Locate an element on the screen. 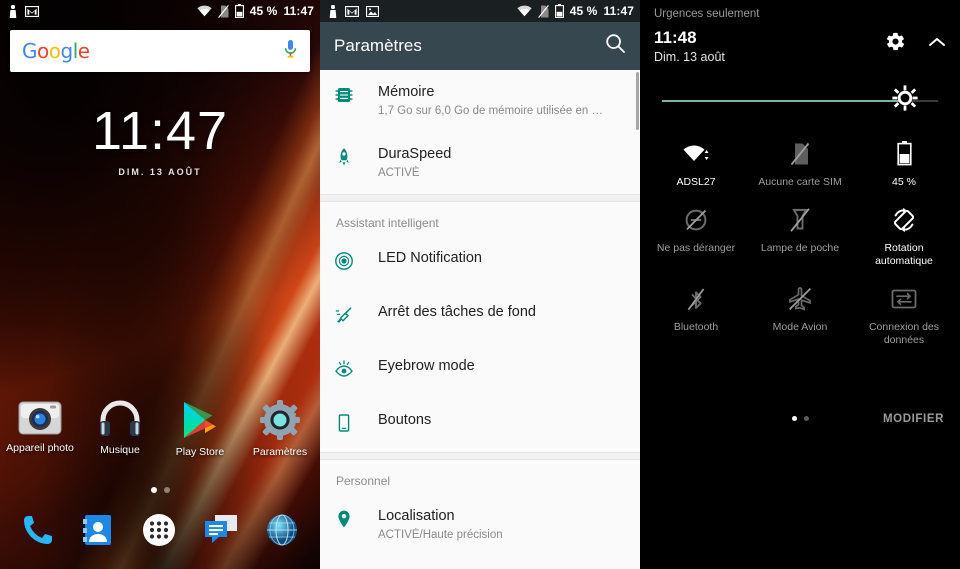  search-button is located at coordinates (615, 46).